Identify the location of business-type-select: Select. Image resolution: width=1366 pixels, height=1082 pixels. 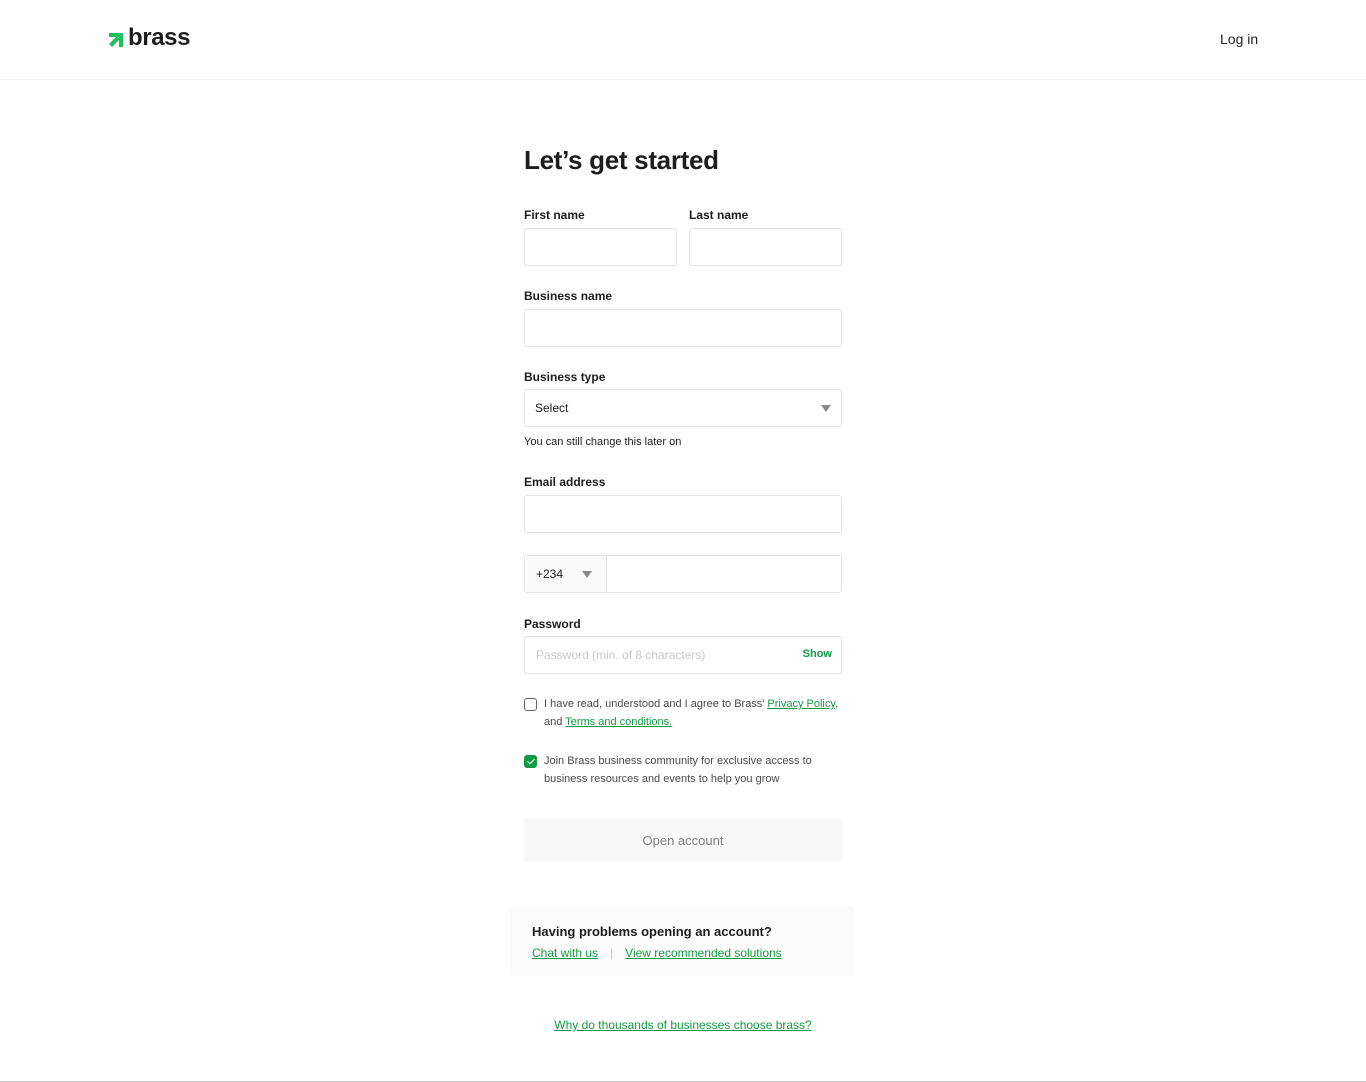
(683, 408).